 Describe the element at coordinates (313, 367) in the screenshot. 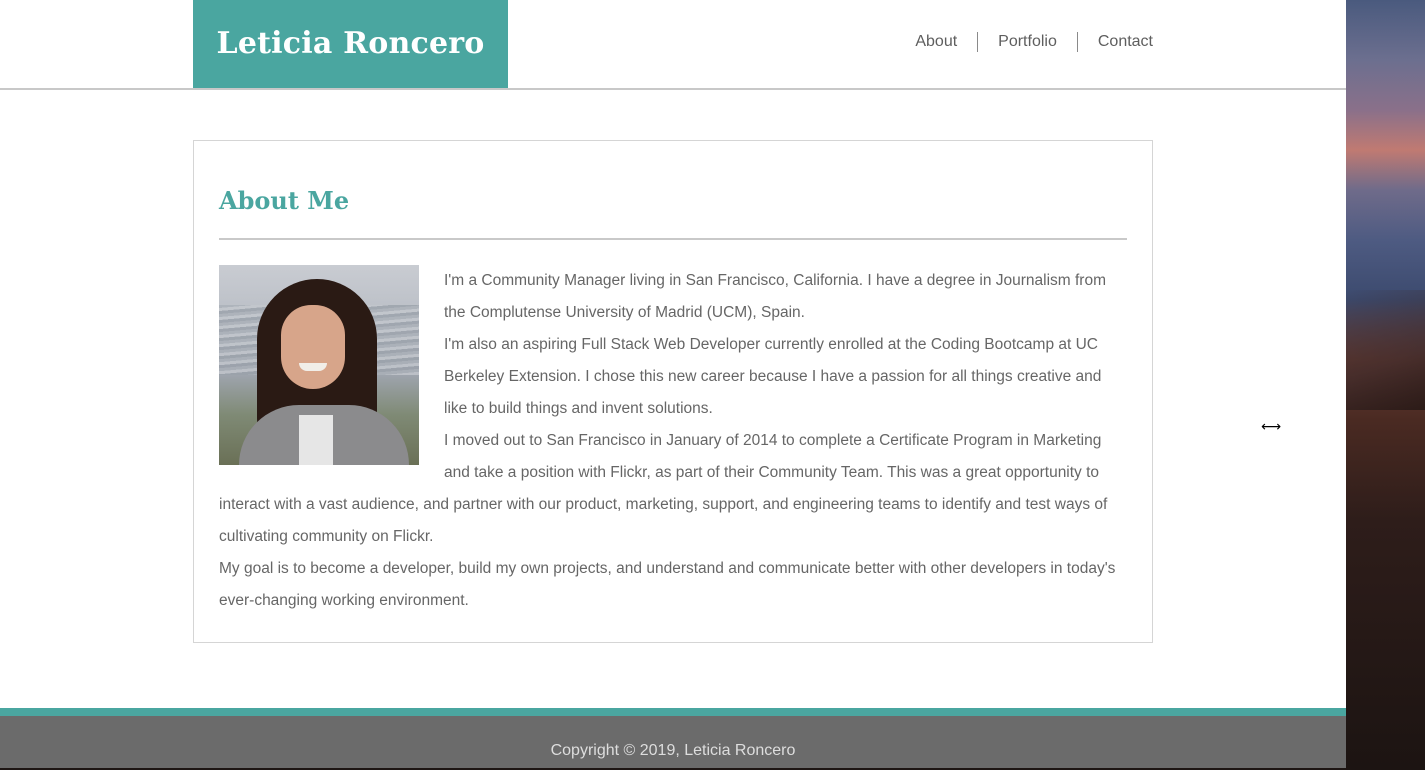

I see `photo-smile` at that location.